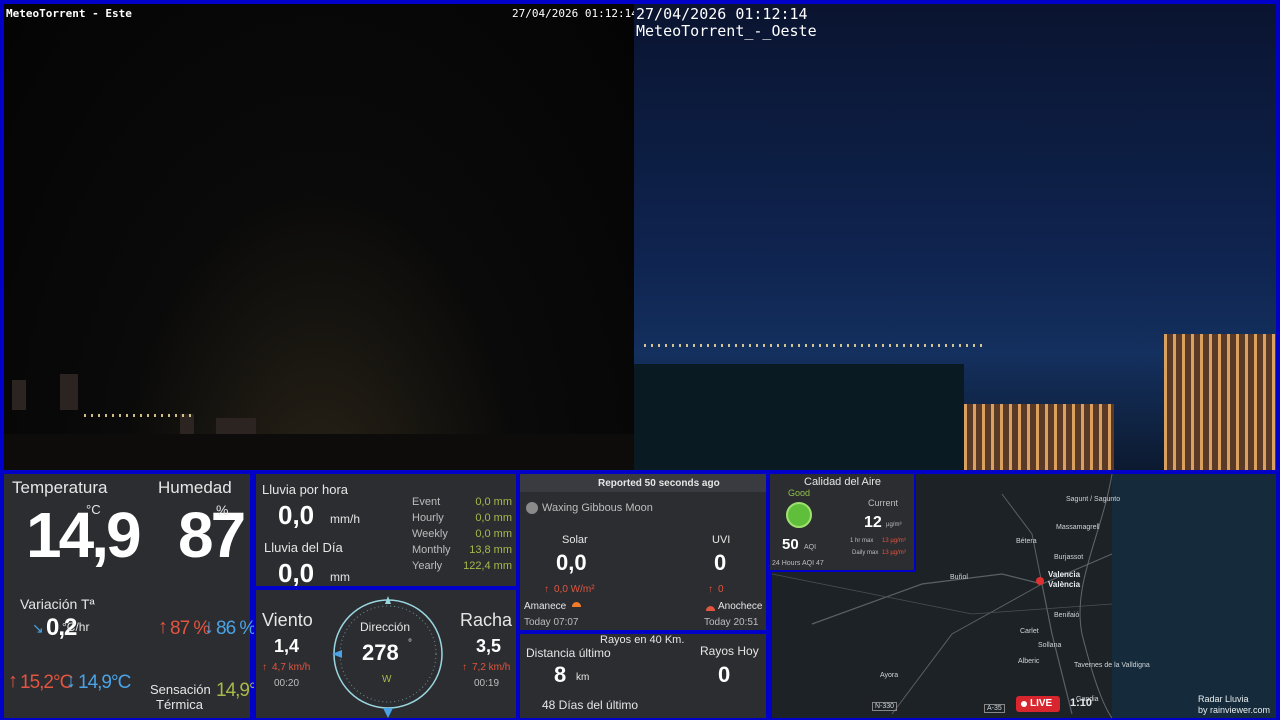 This screenshot has width=1280, height=720. Describe the element at coordinates (13, 681) in the screenshot. I see `temp-max-arrow-icon: ↑` at that location.